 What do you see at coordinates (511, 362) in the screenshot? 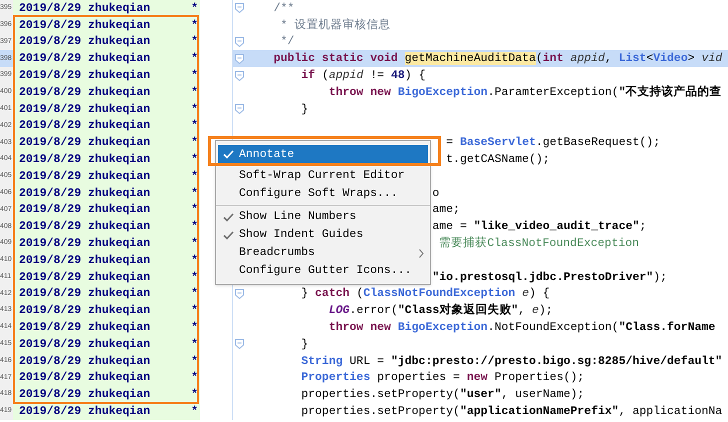
I see `code-line: String URL = "jdbc:presto://presto.bigo.sg:8285/hive/default"` at bounding box center [511, 362].